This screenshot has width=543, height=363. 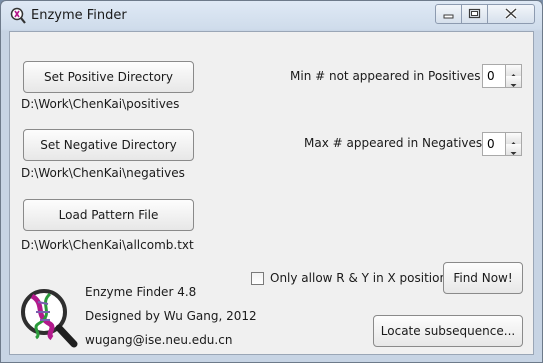 What do you see at coordinates (18, 15) in the screenshot?
I see `app-icon` at bounding box center [18, 15].